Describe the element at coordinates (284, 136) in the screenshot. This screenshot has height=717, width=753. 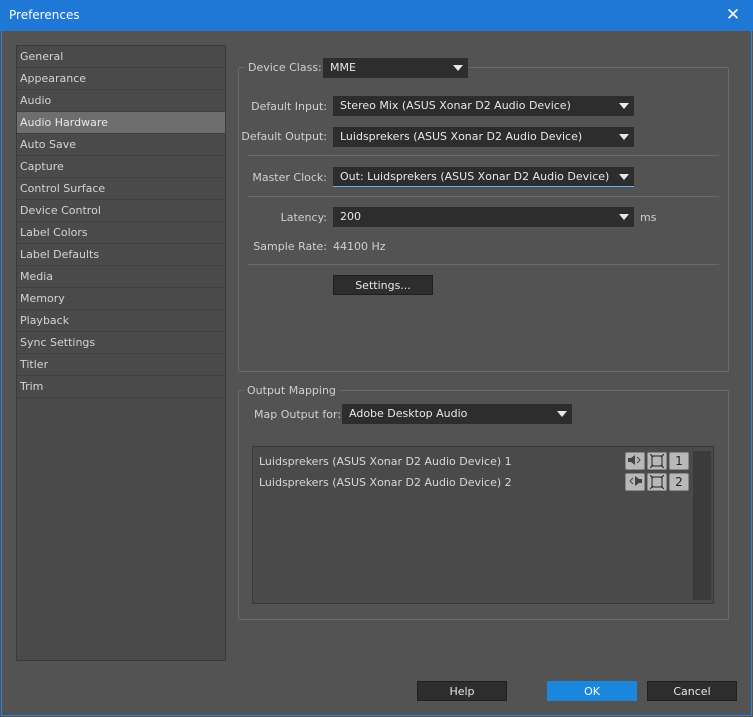
I see `default-output-label: Default Output:` at that location.